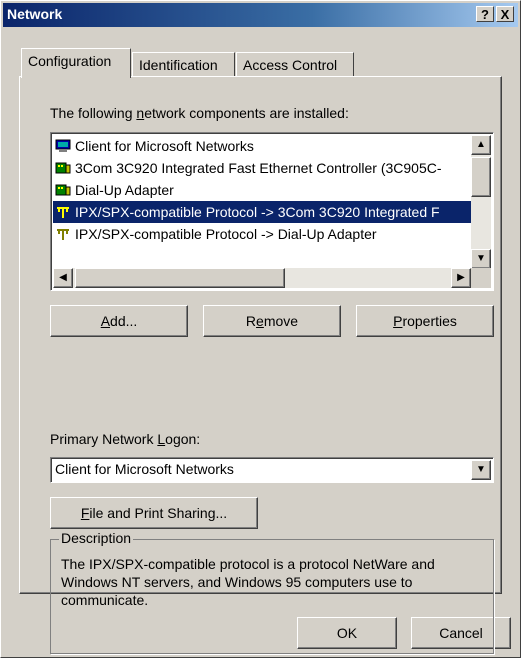  I want to click on primary-logon-value: Client for Microsoft Networks, so click(144, 469).